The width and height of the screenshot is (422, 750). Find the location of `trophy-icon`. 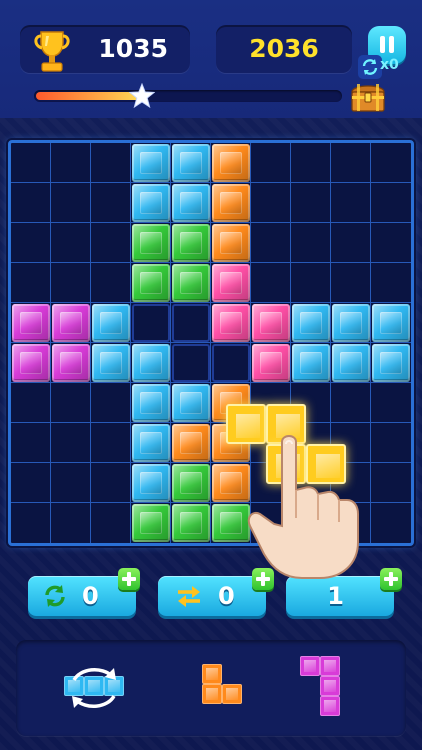

trophy-icon is located at coordinates (52, 51).